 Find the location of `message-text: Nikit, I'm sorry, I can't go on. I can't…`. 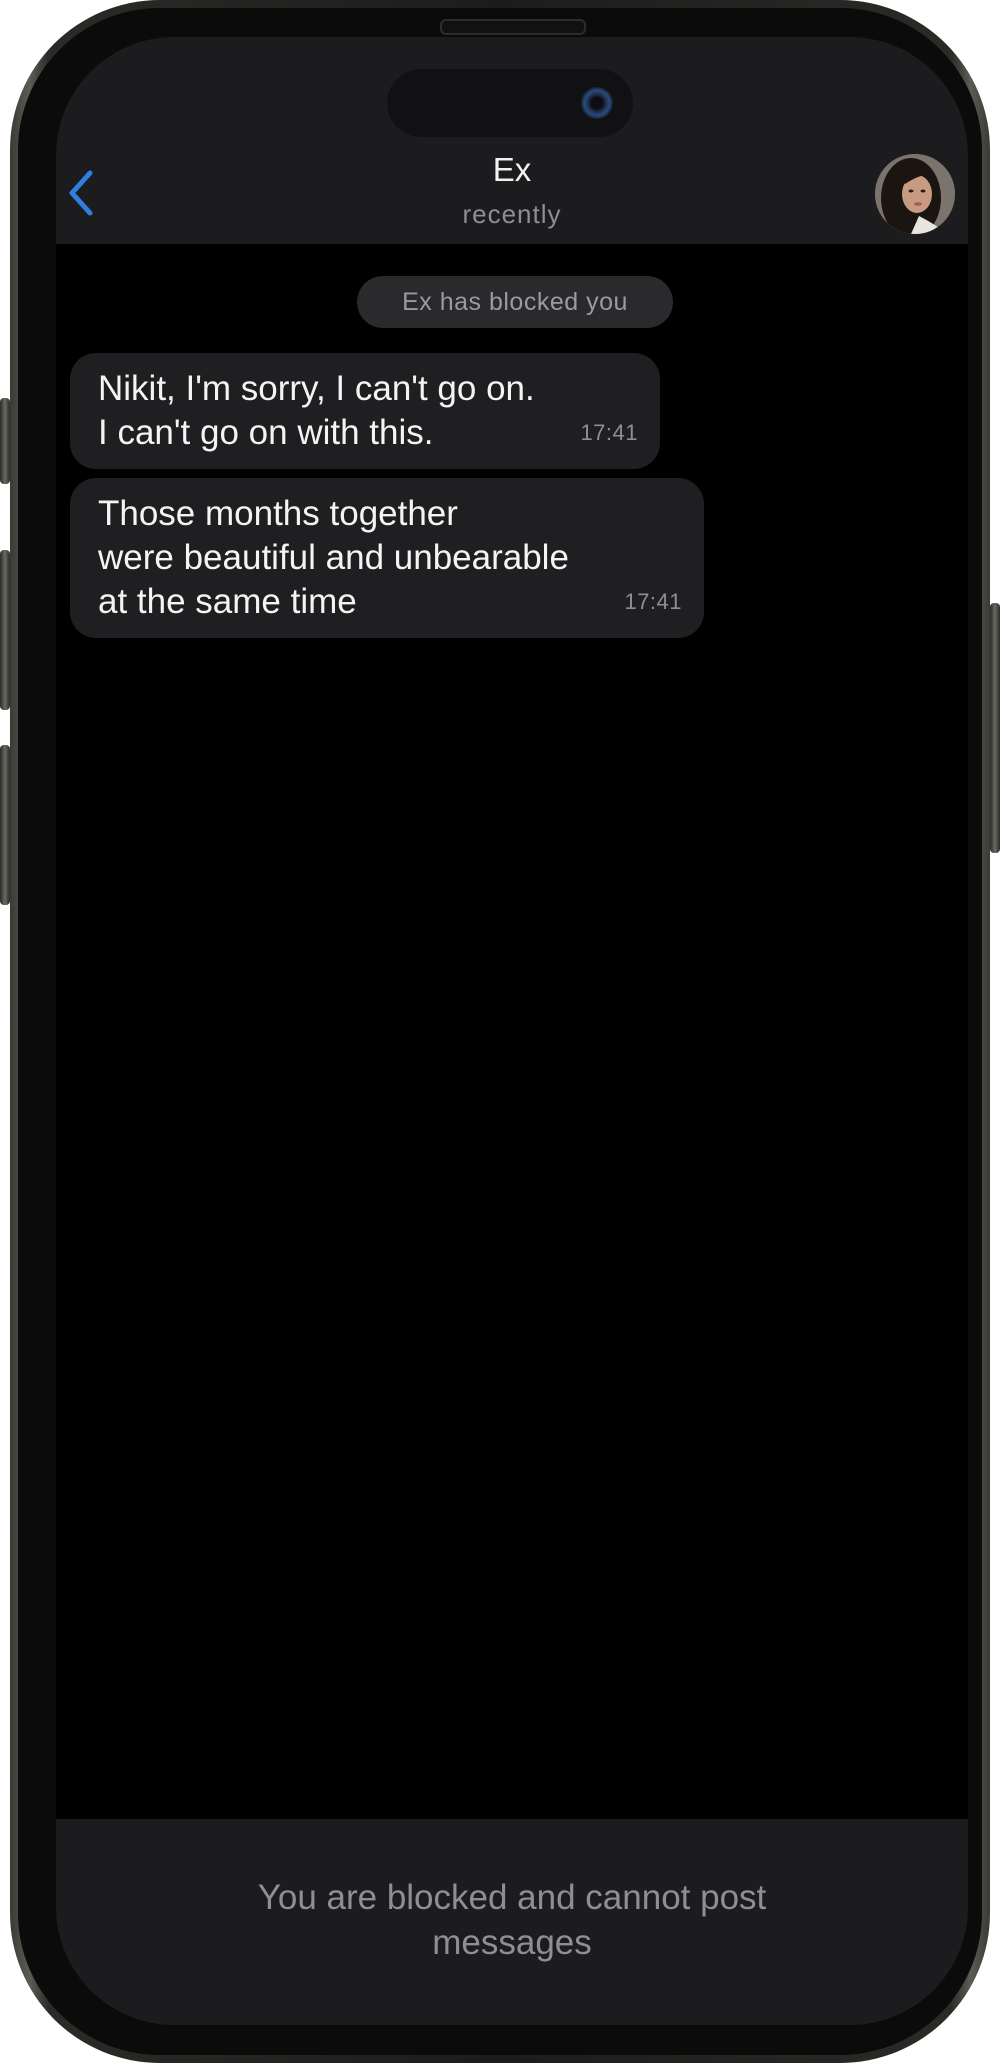

message-text: Nikit, I'm sorry, I can't go on. I can't… is located at coordinates (316, 410).